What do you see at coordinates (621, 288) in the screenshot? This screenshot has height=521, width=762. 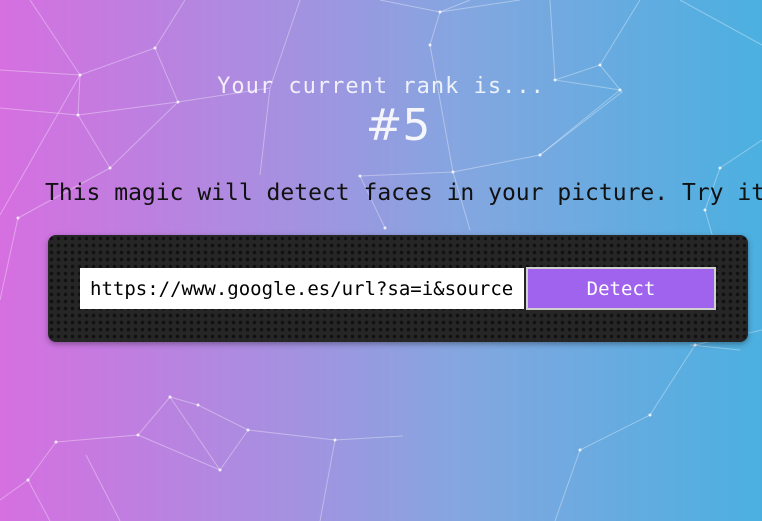 I see `detect-button: Detect` at bounding box center [621, 288].